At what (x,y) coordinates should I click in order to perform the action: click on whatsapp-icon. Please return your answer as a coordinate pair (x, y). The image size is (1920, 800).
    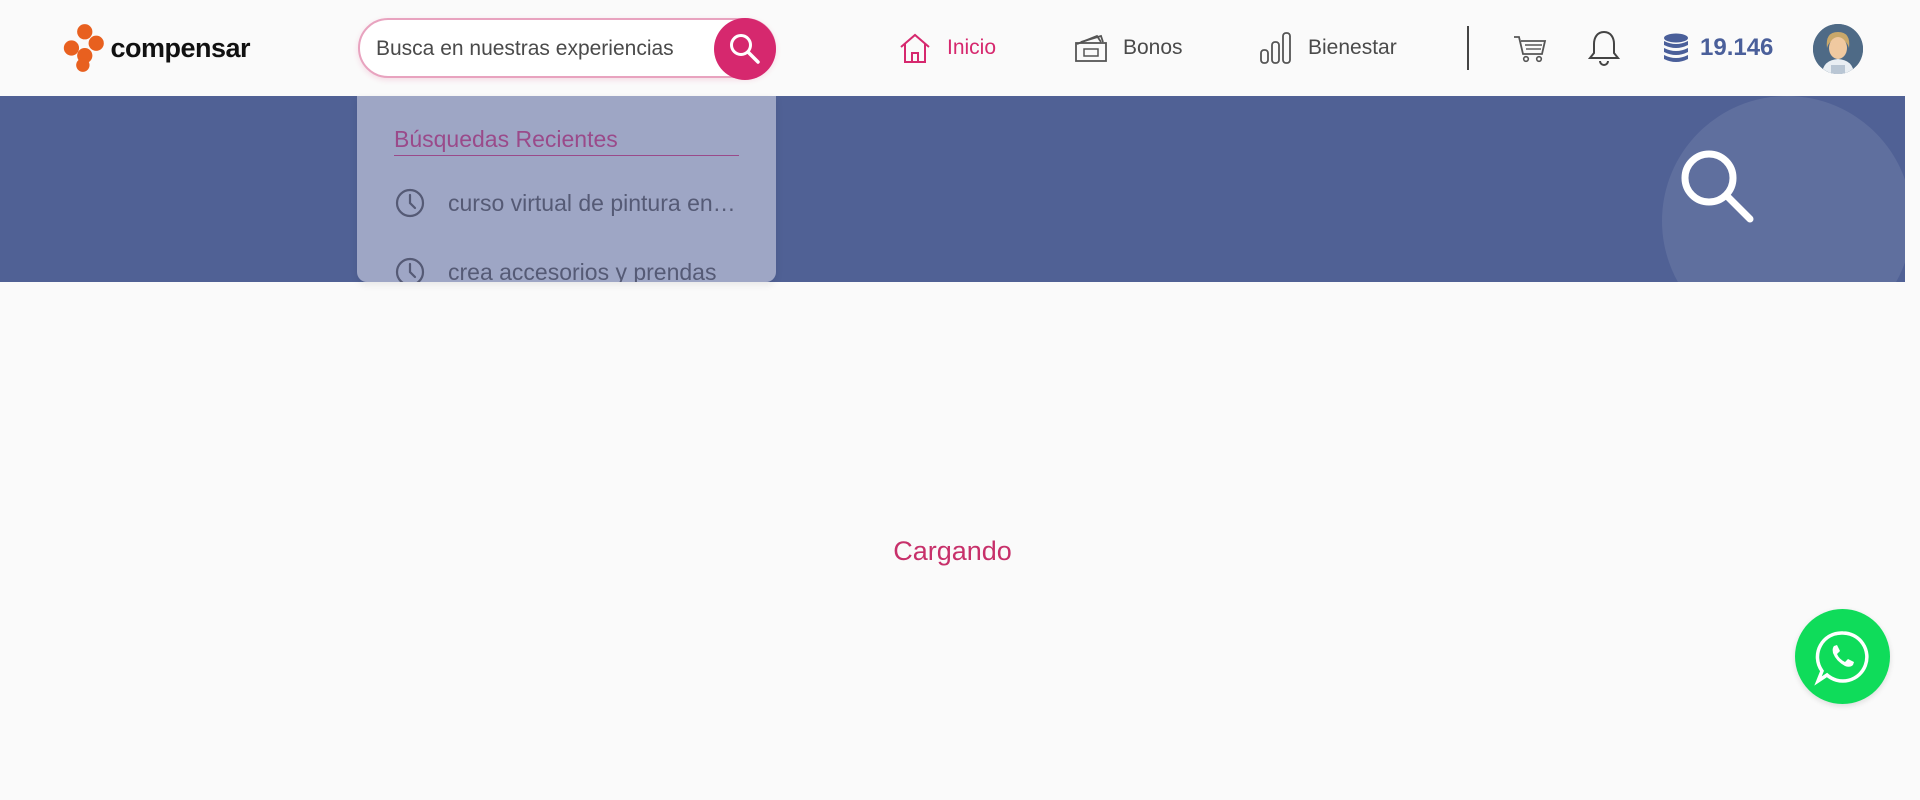
    Looking at the image, I should click on (1841, 658).